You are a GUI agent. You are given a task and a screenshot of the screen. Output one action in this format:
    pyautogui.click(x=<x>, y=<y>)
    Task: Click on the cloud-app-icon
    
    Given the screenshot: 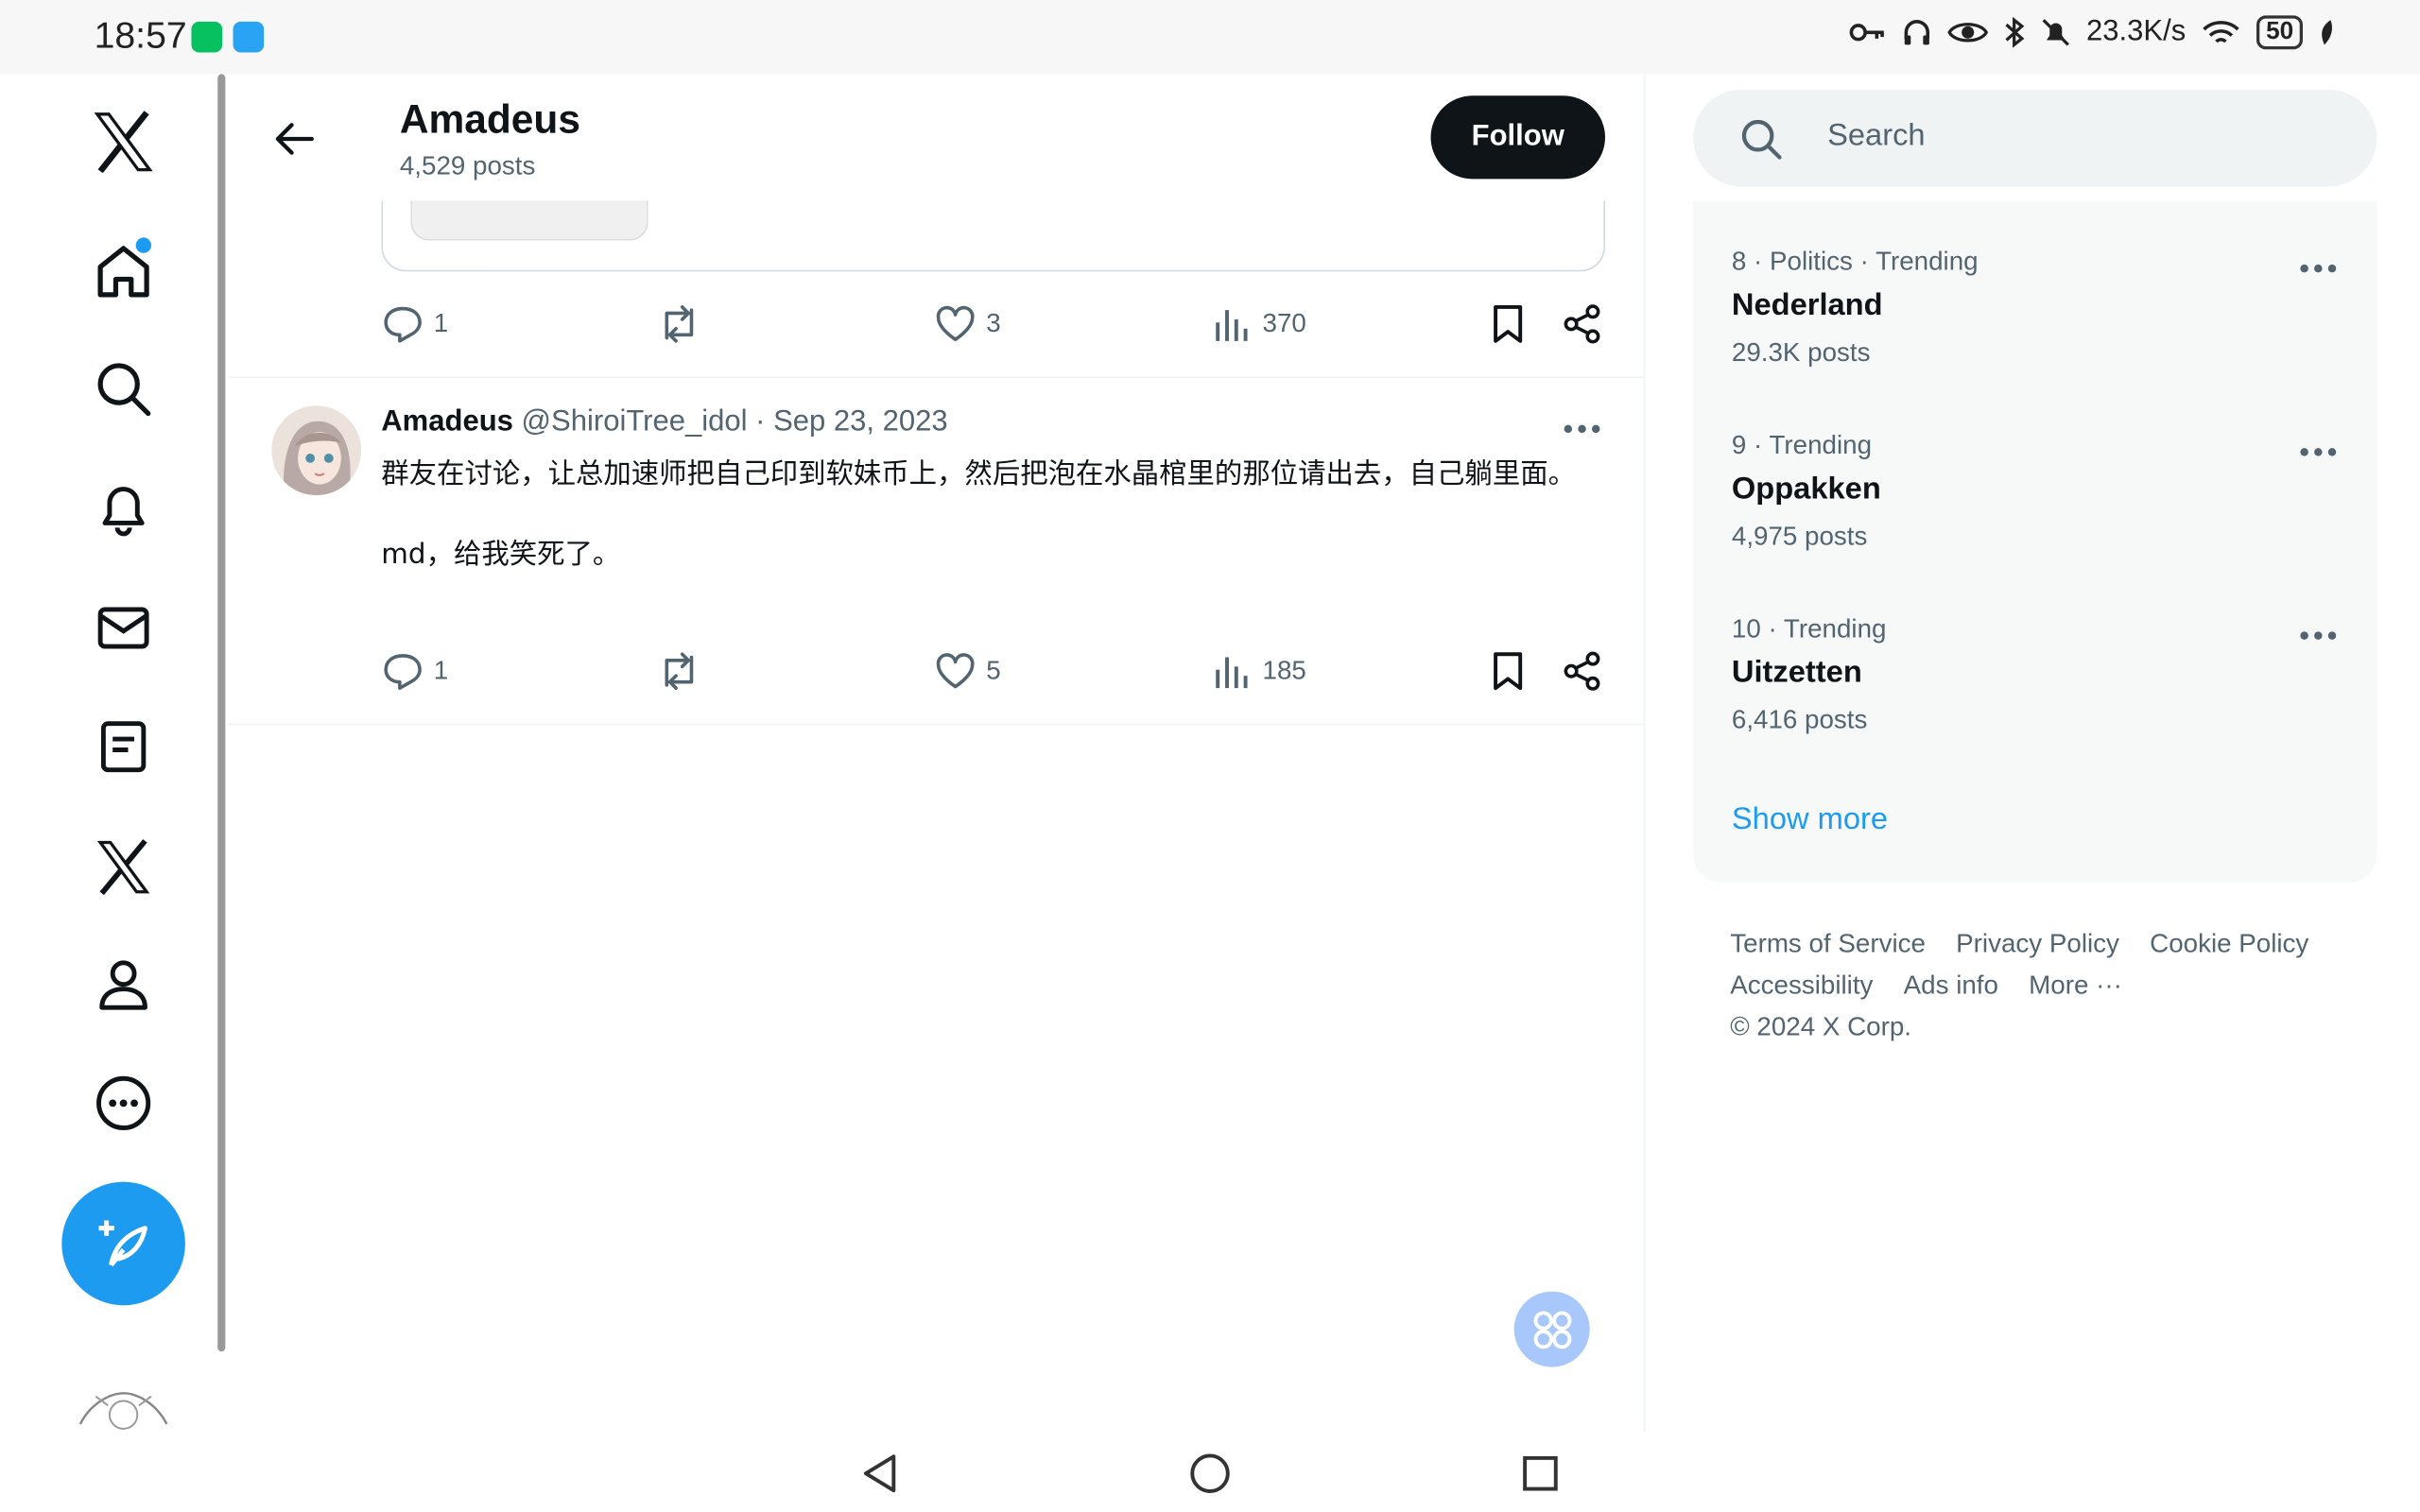 What is the action you would take?
    pyautogui.click(x=249, y=37)
    